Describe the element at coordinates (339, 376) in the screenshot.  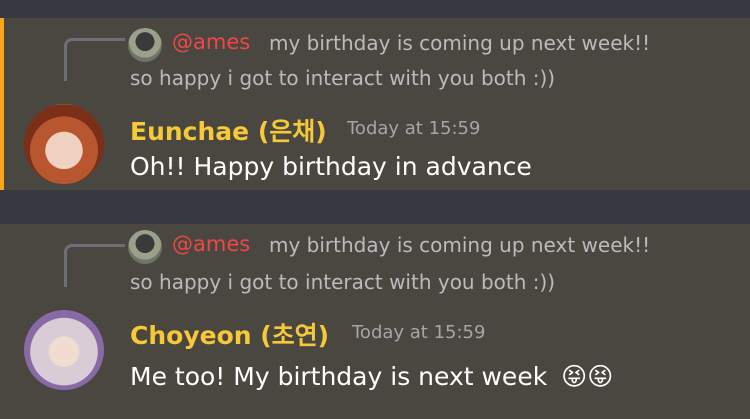
I see `message-text: Me too! My birthday is next week` at that location.